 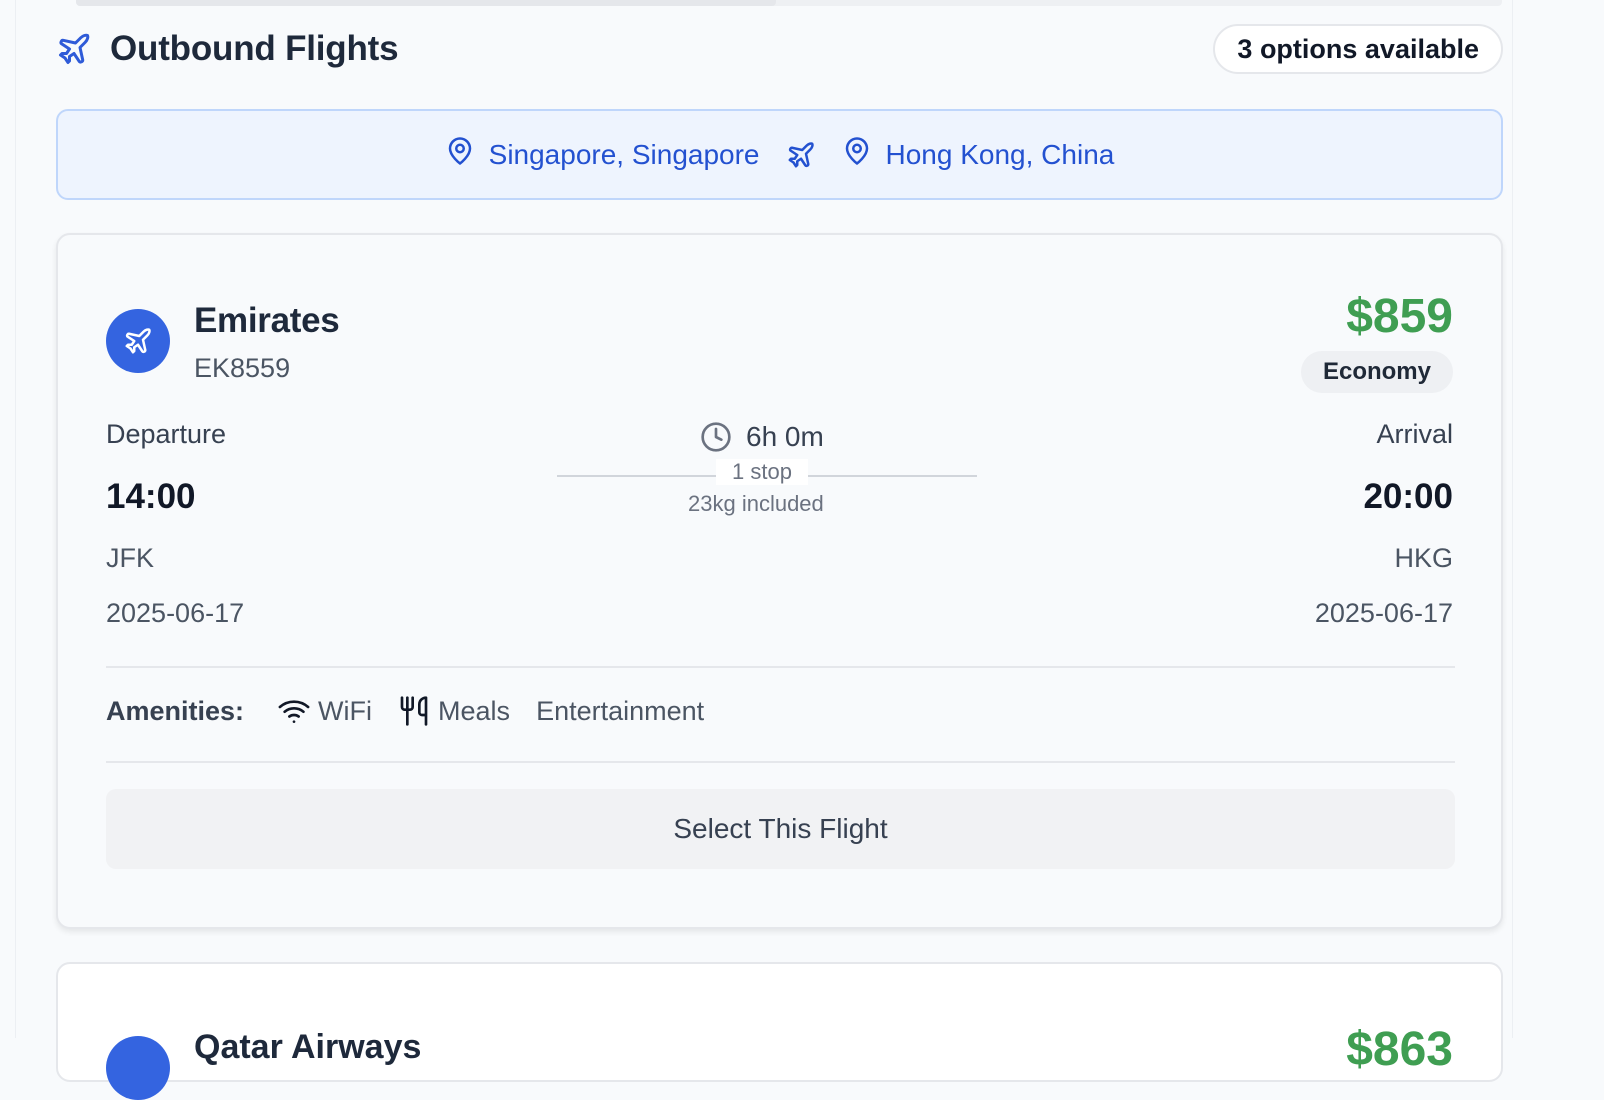 What do you see at coordinates (254, 48) in the screenshot?
I see `page-title: Outbound Flights` at bounding box center [254, 48].